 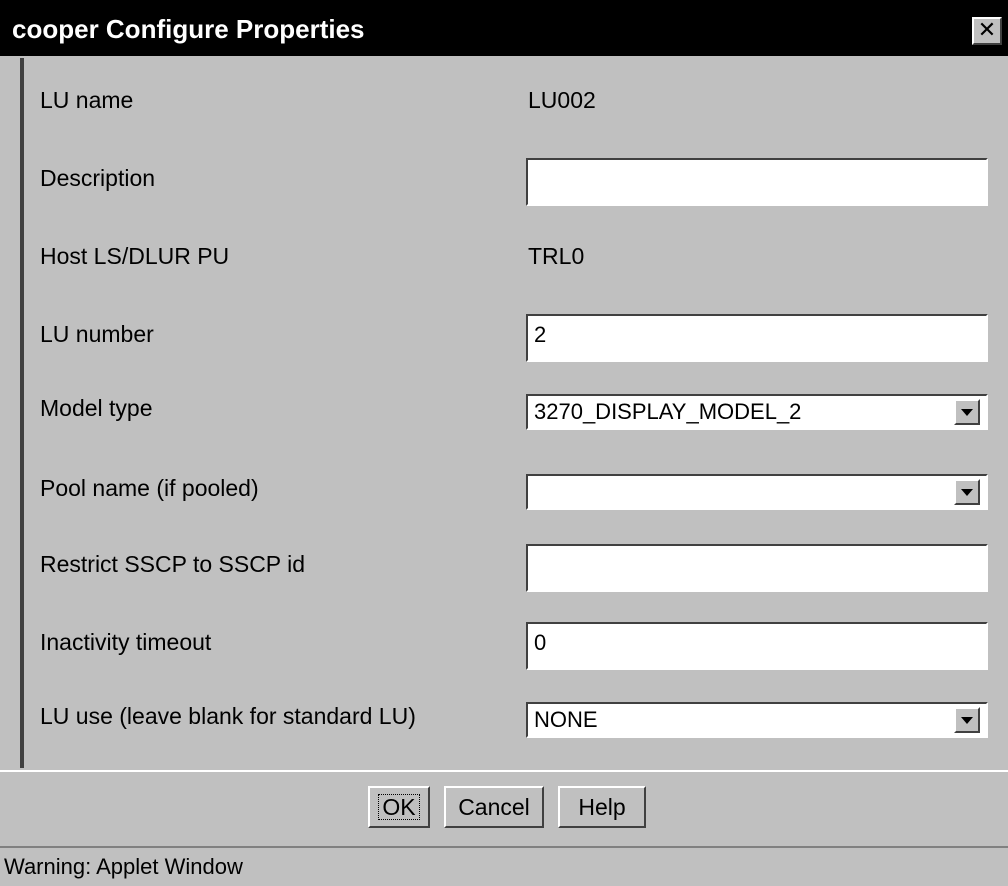 What do you see at coordinates (149, 488) in the screenshot?
I see `pool-name-label: Pool name (if pooled)` at bounding box center [149, 488].